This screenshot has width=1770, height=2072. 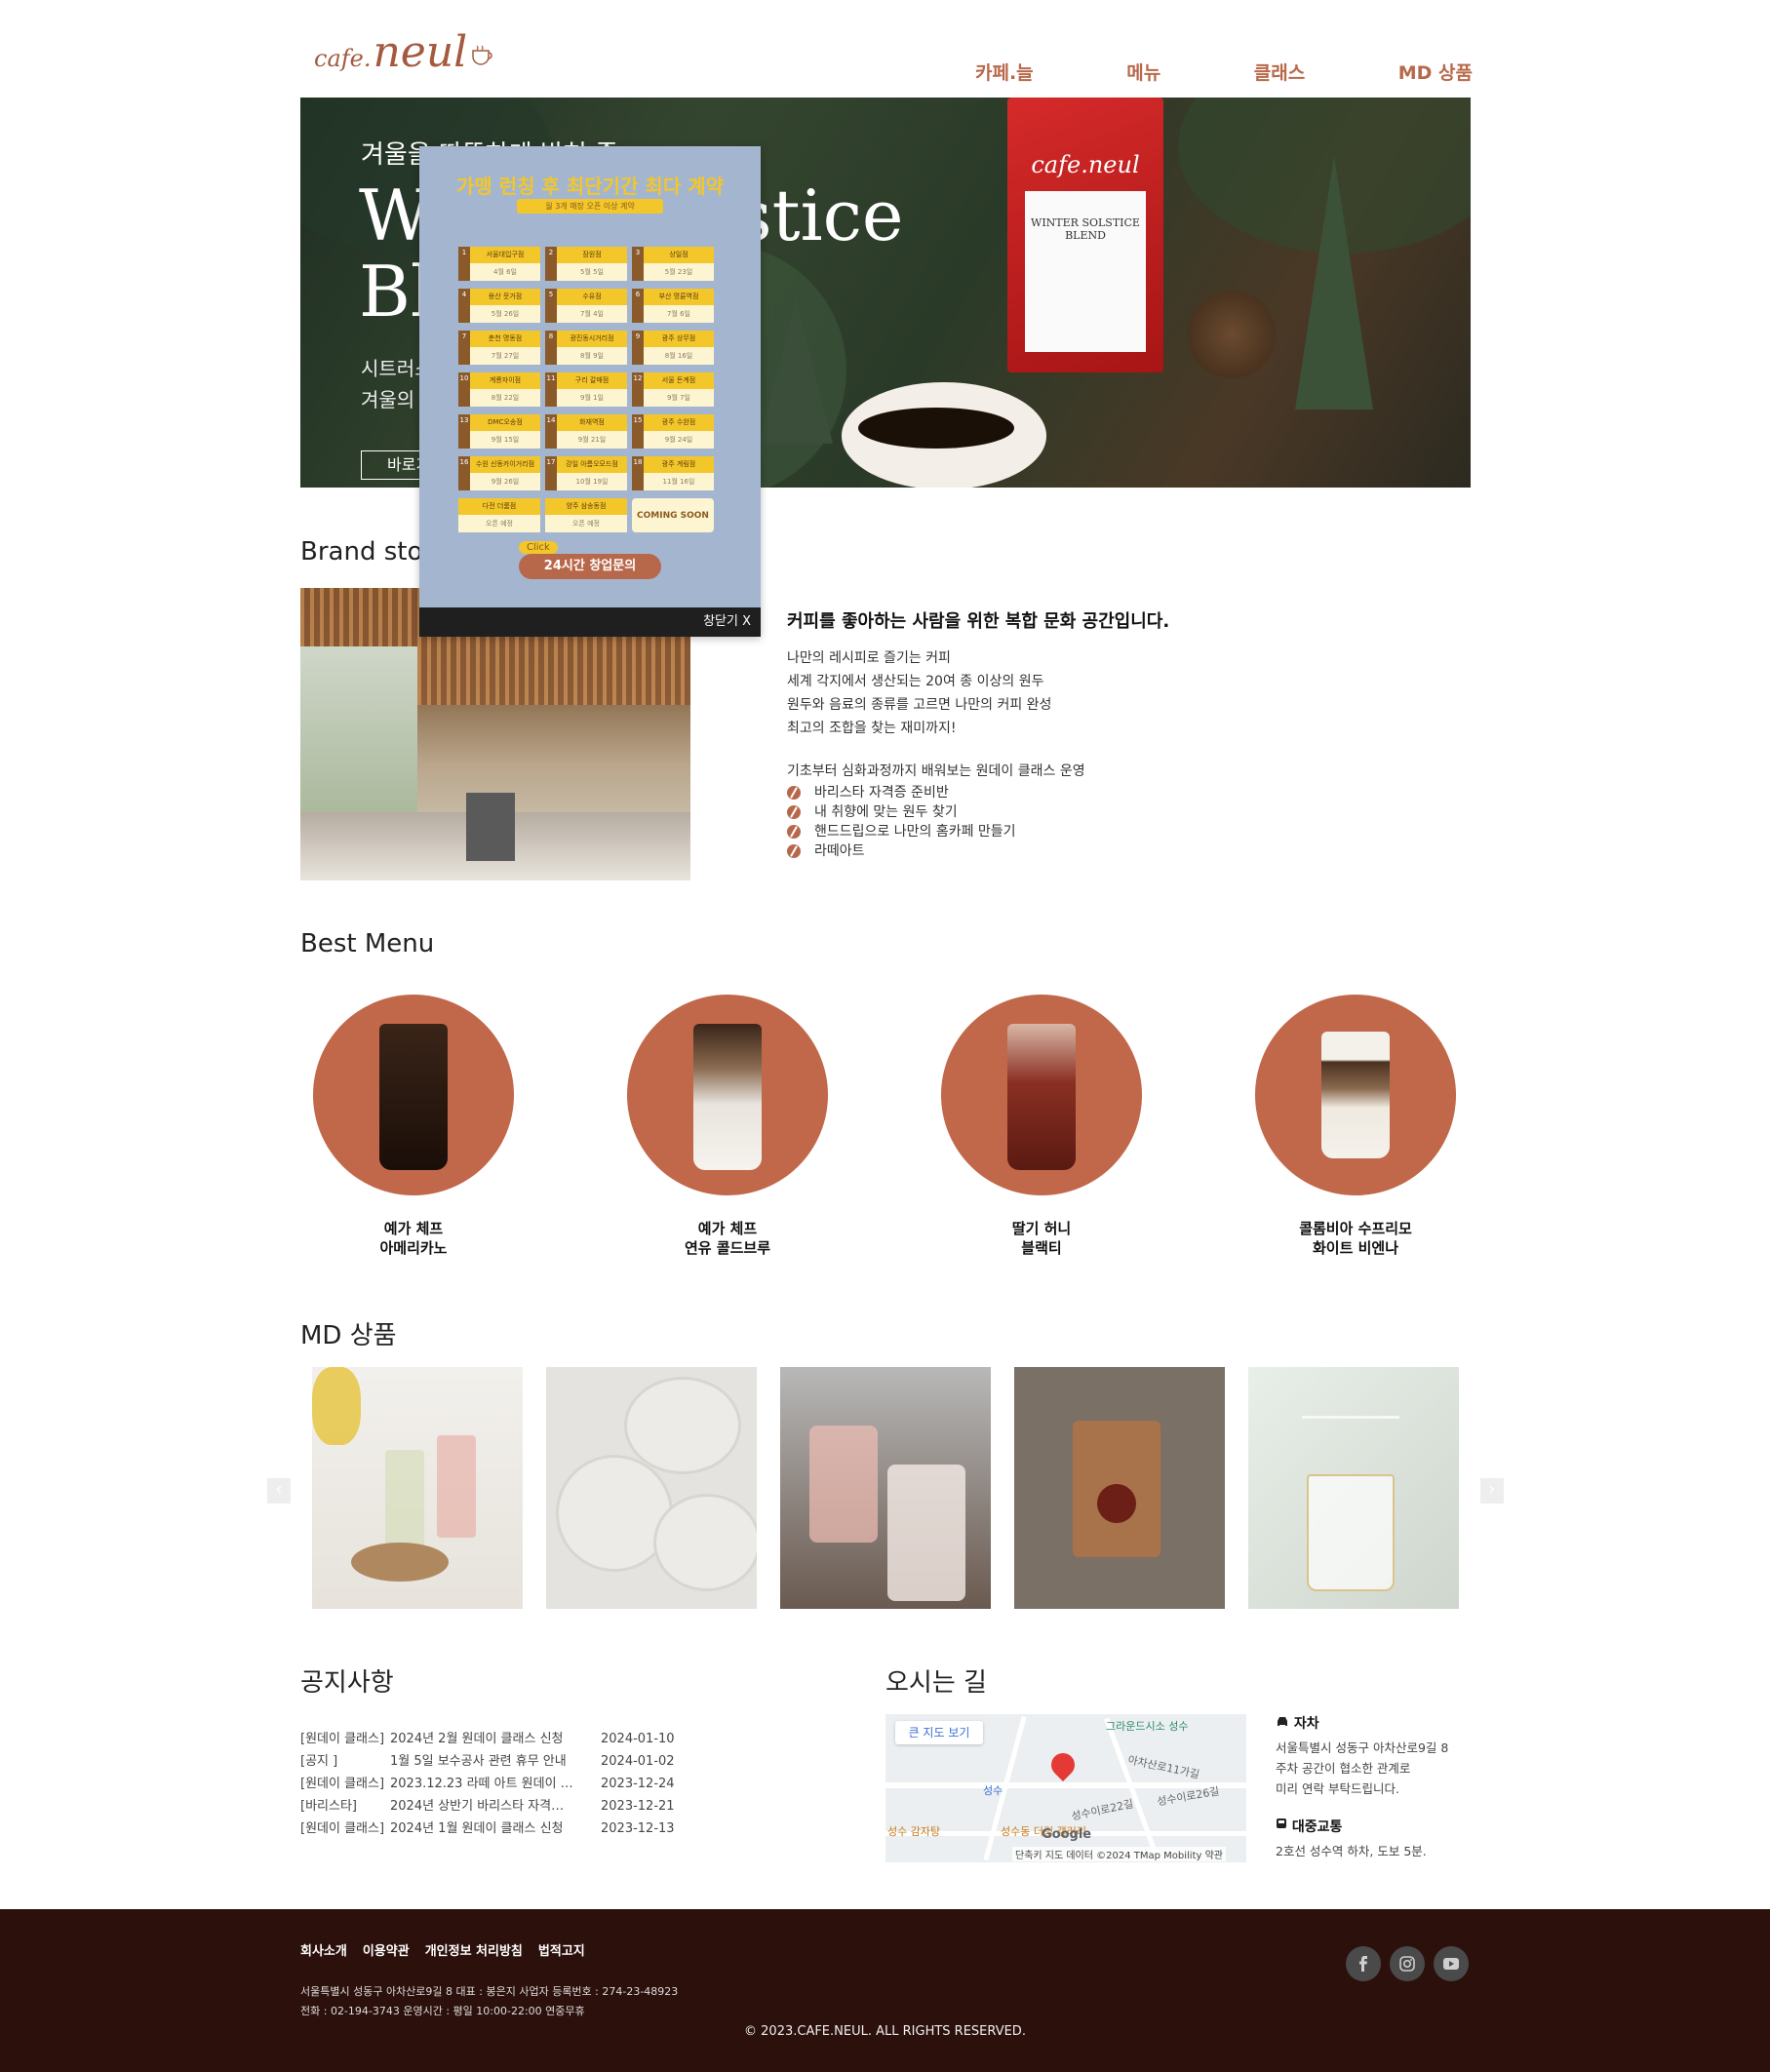 What do you see at coordinates (1147, 1726) in the screenshot?
I see `map-label: 그라운드시소 성수` at bounding box center [1147, 1726].